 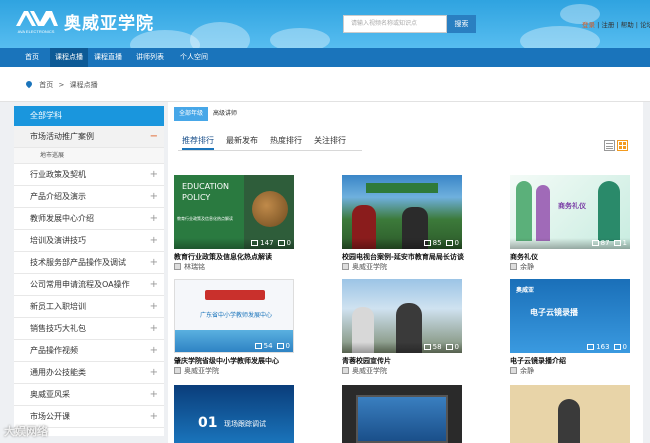 What do you see at coordinates (412, 257) in the screenshot?
I see `course-title: 校园电视台案例-延安市教育局局长访谈` at bounding box center [412, 257].